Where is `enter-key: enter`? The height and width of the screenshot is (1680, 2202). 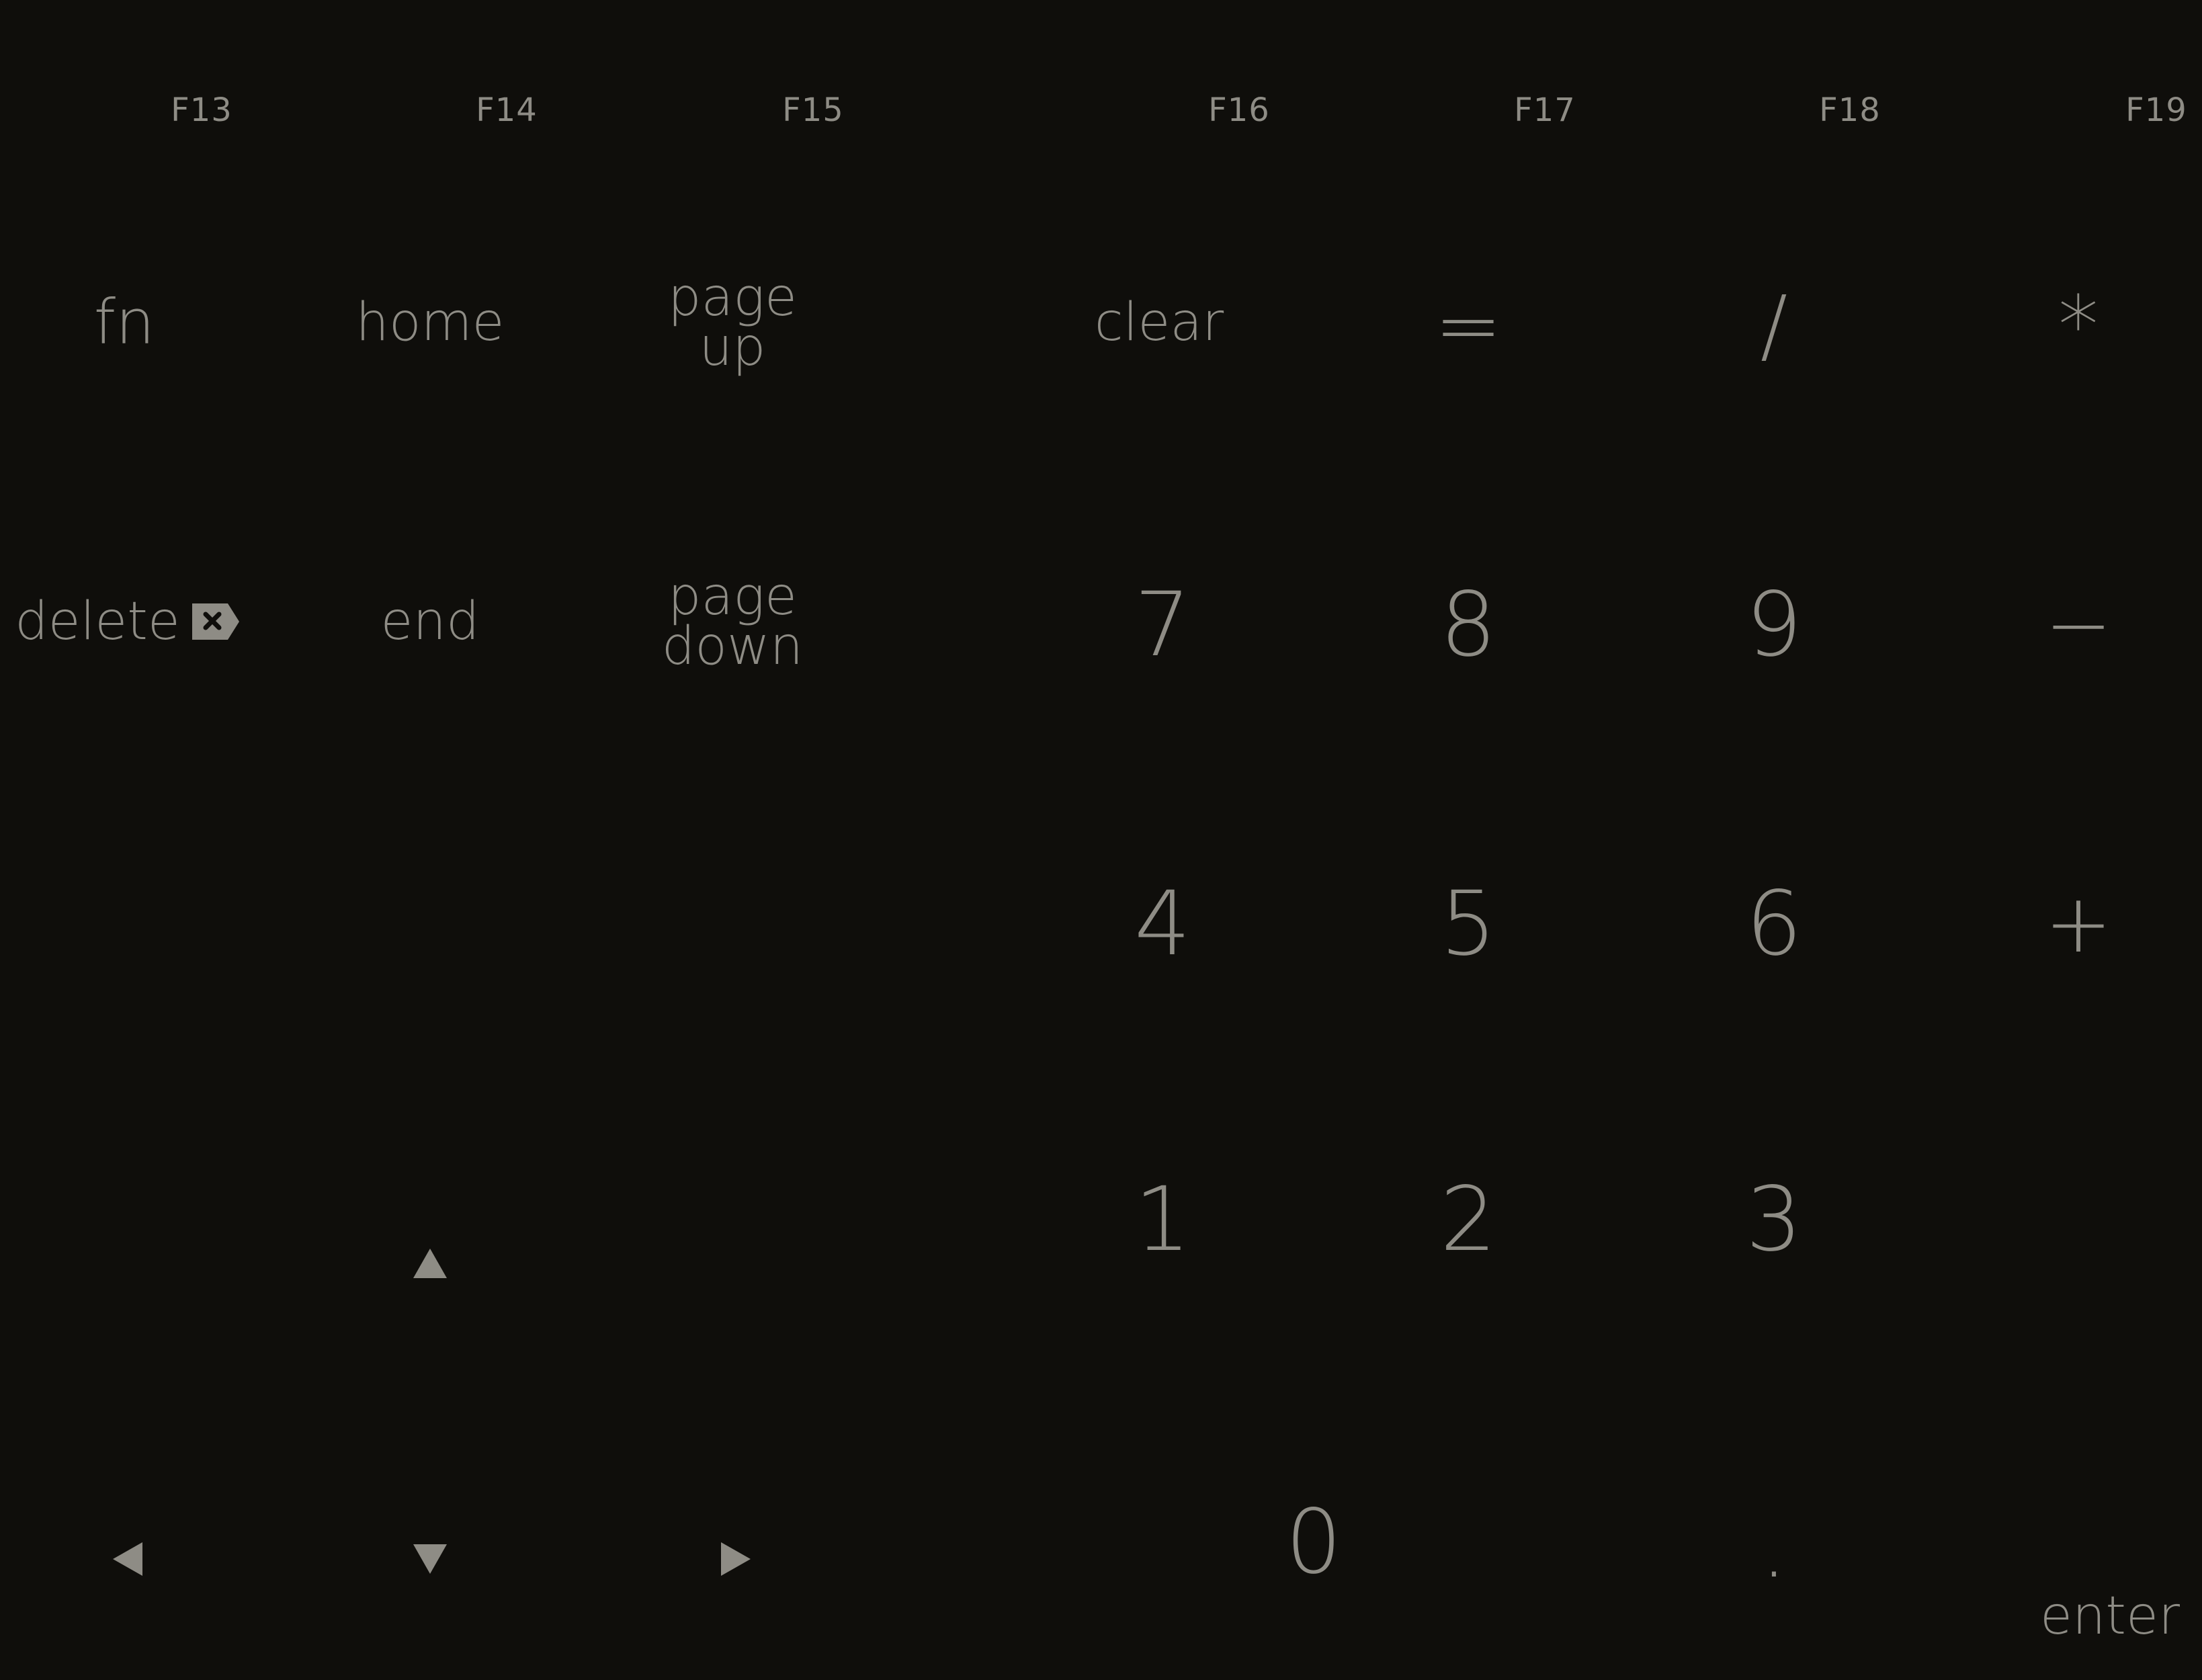 enter-key: enter is located at coordinates (2110, 1616).